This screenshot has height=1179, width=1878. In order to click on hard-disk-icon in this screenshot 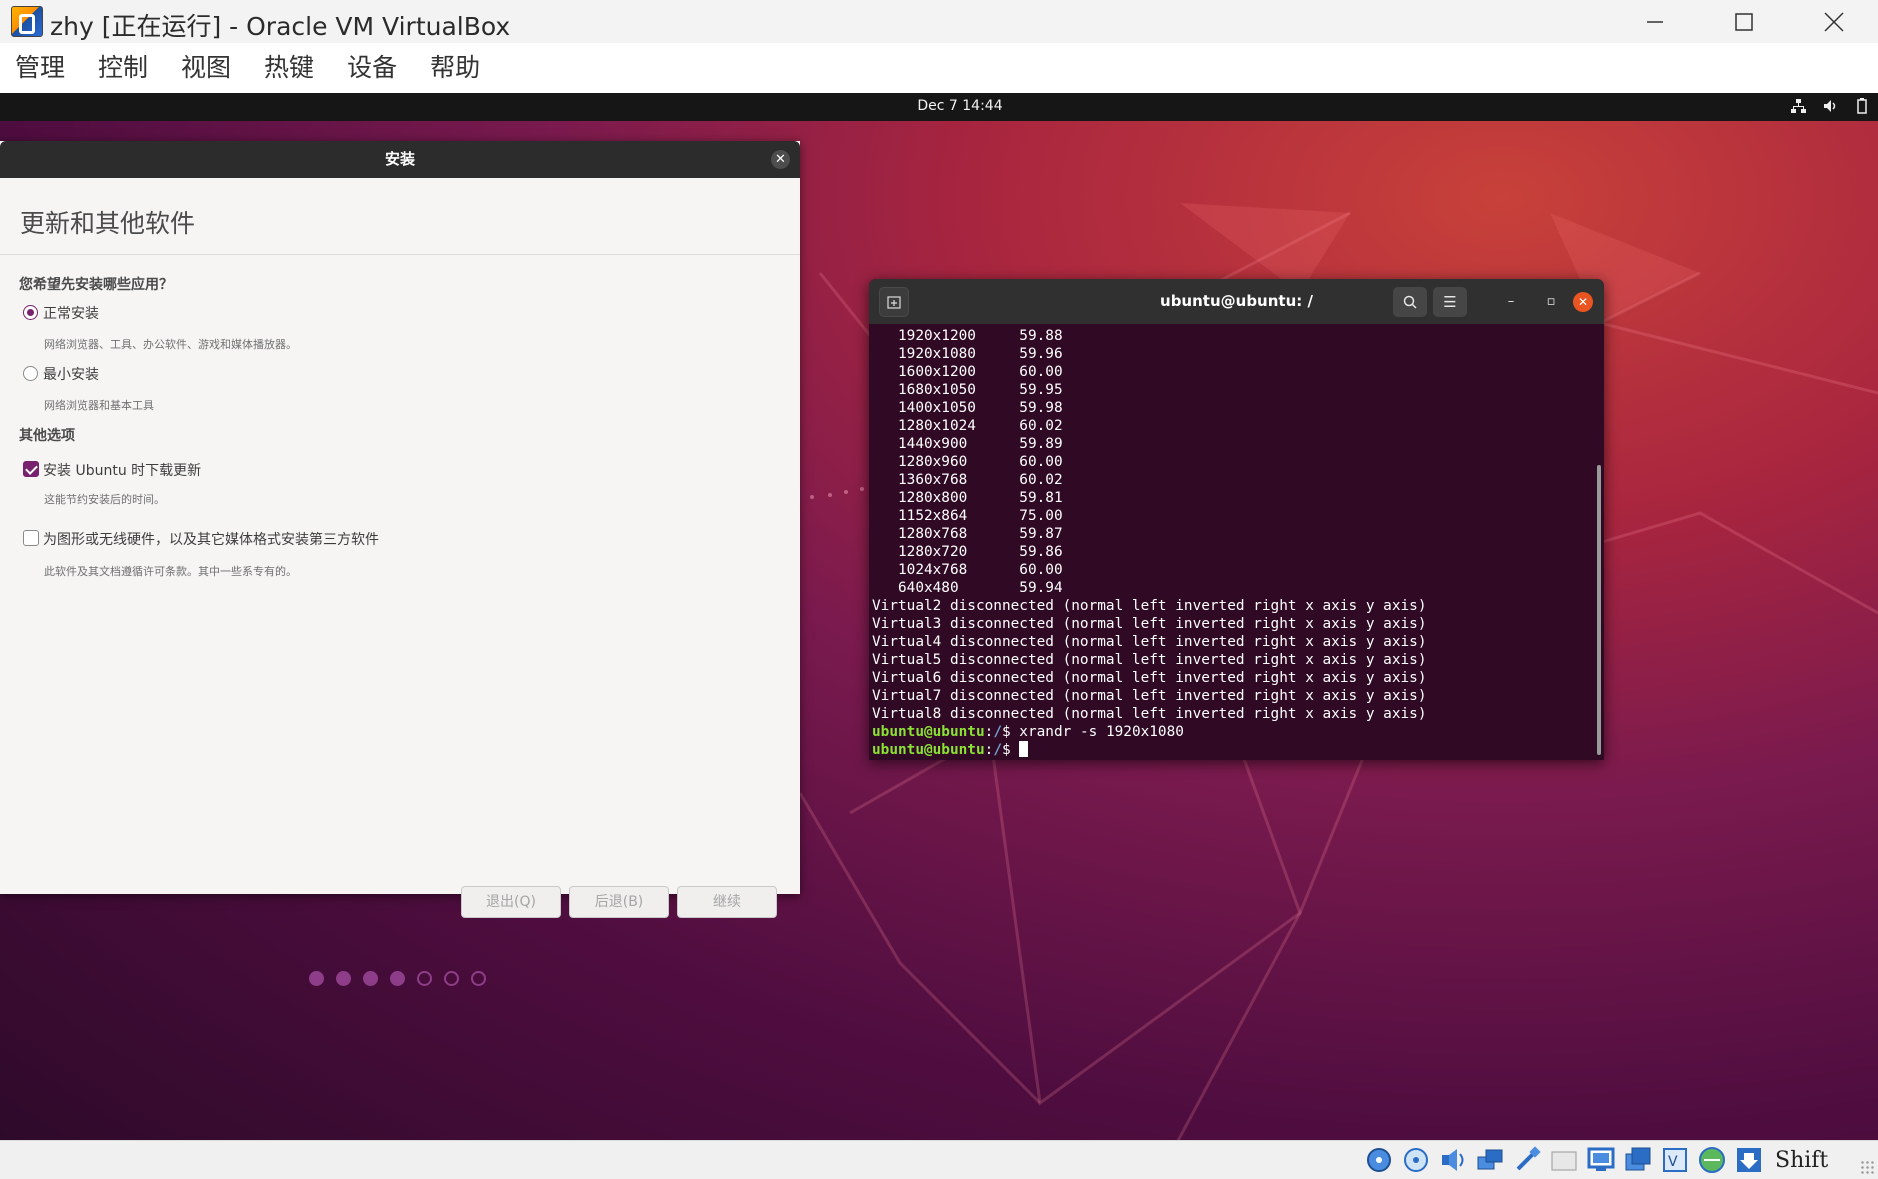, I will do `click(1379, 1160)`.